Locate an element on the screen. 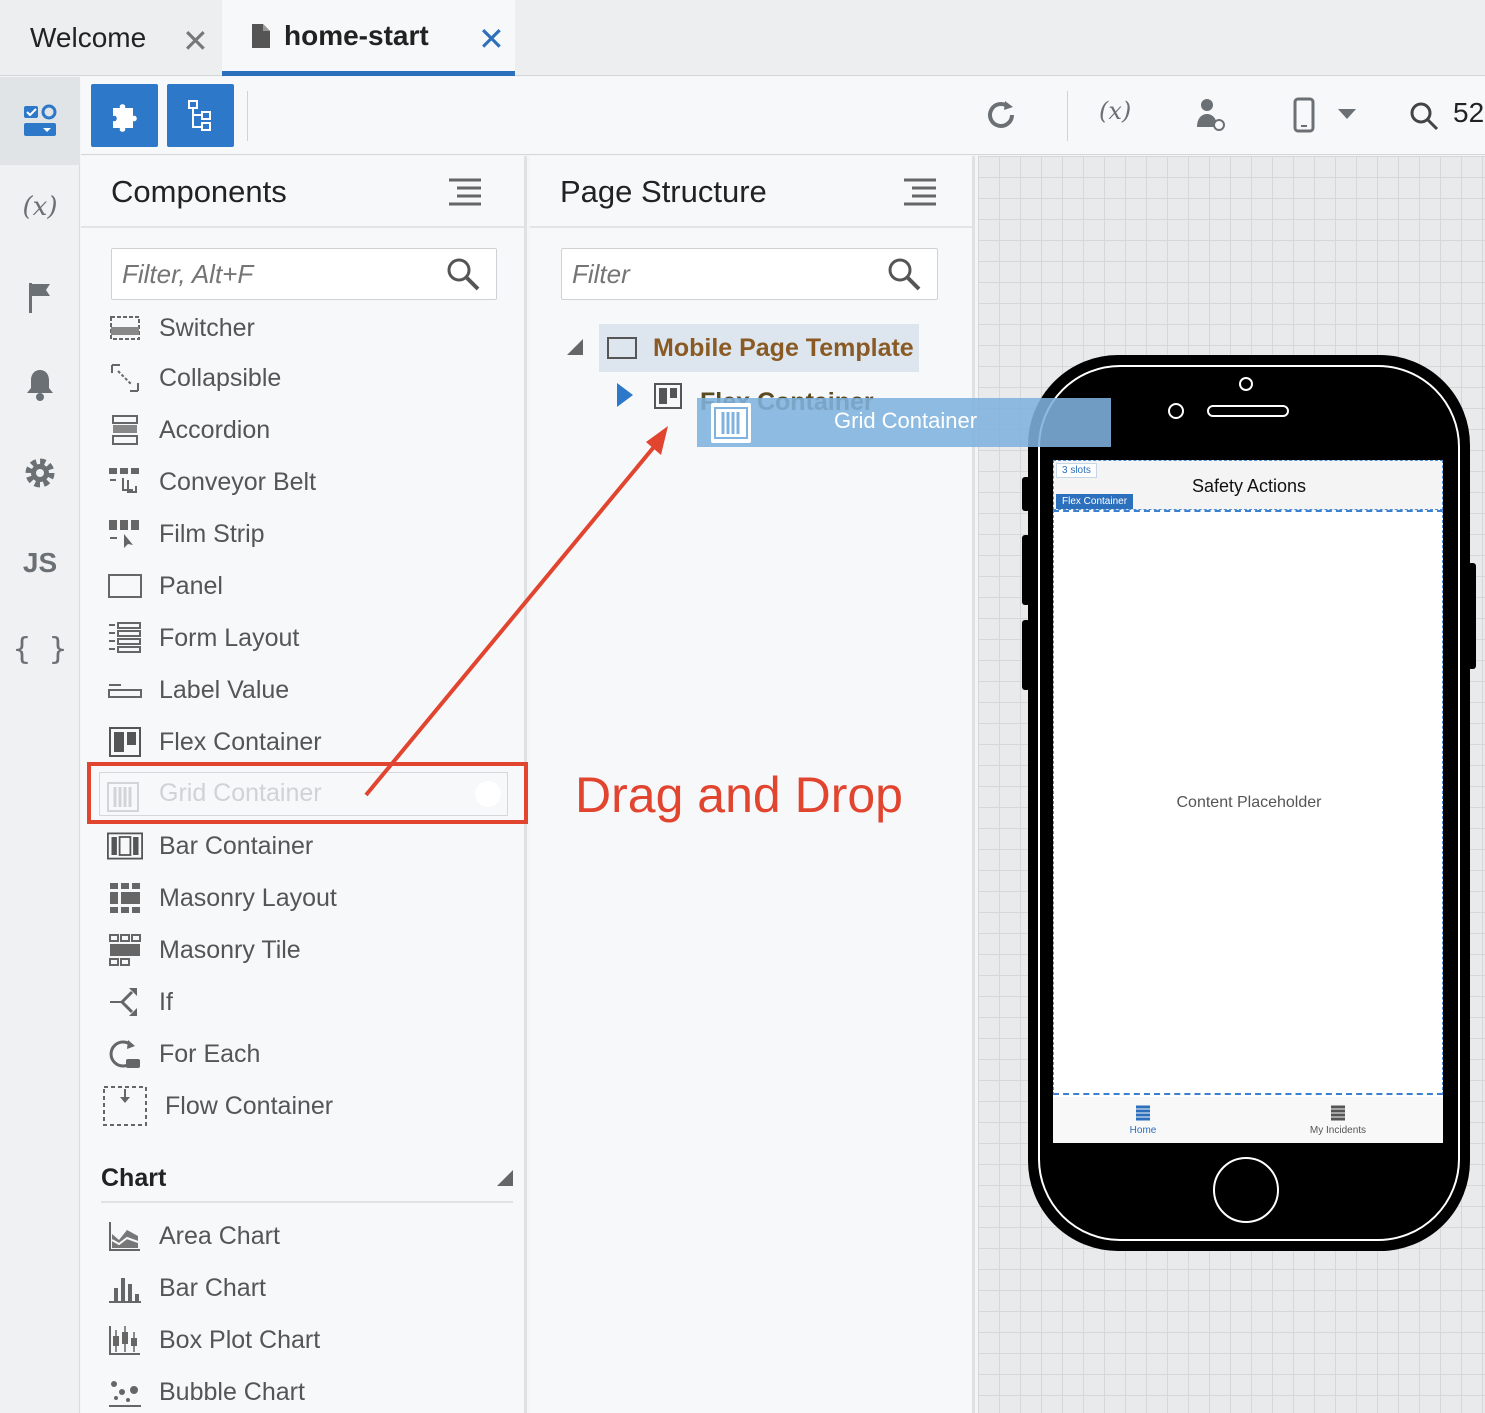 This screenshot has height=1413, width=1485. tab-welcome: Welcome ✕ is located at coordinates (111, 38).